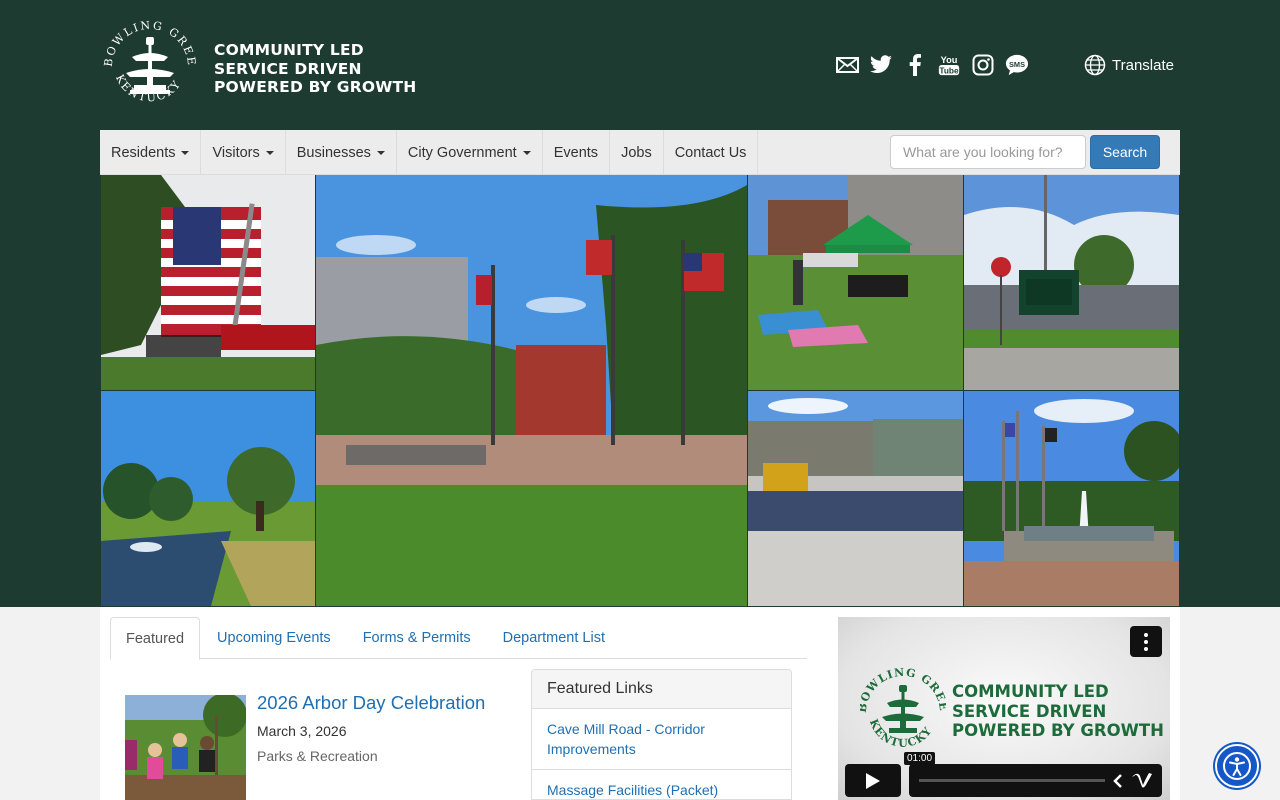 Image resolution: width=1280 pixels, height=800 pixels. Describe the element at coordinates (988, 152) in the screenshot. I see `search-input` at that location.